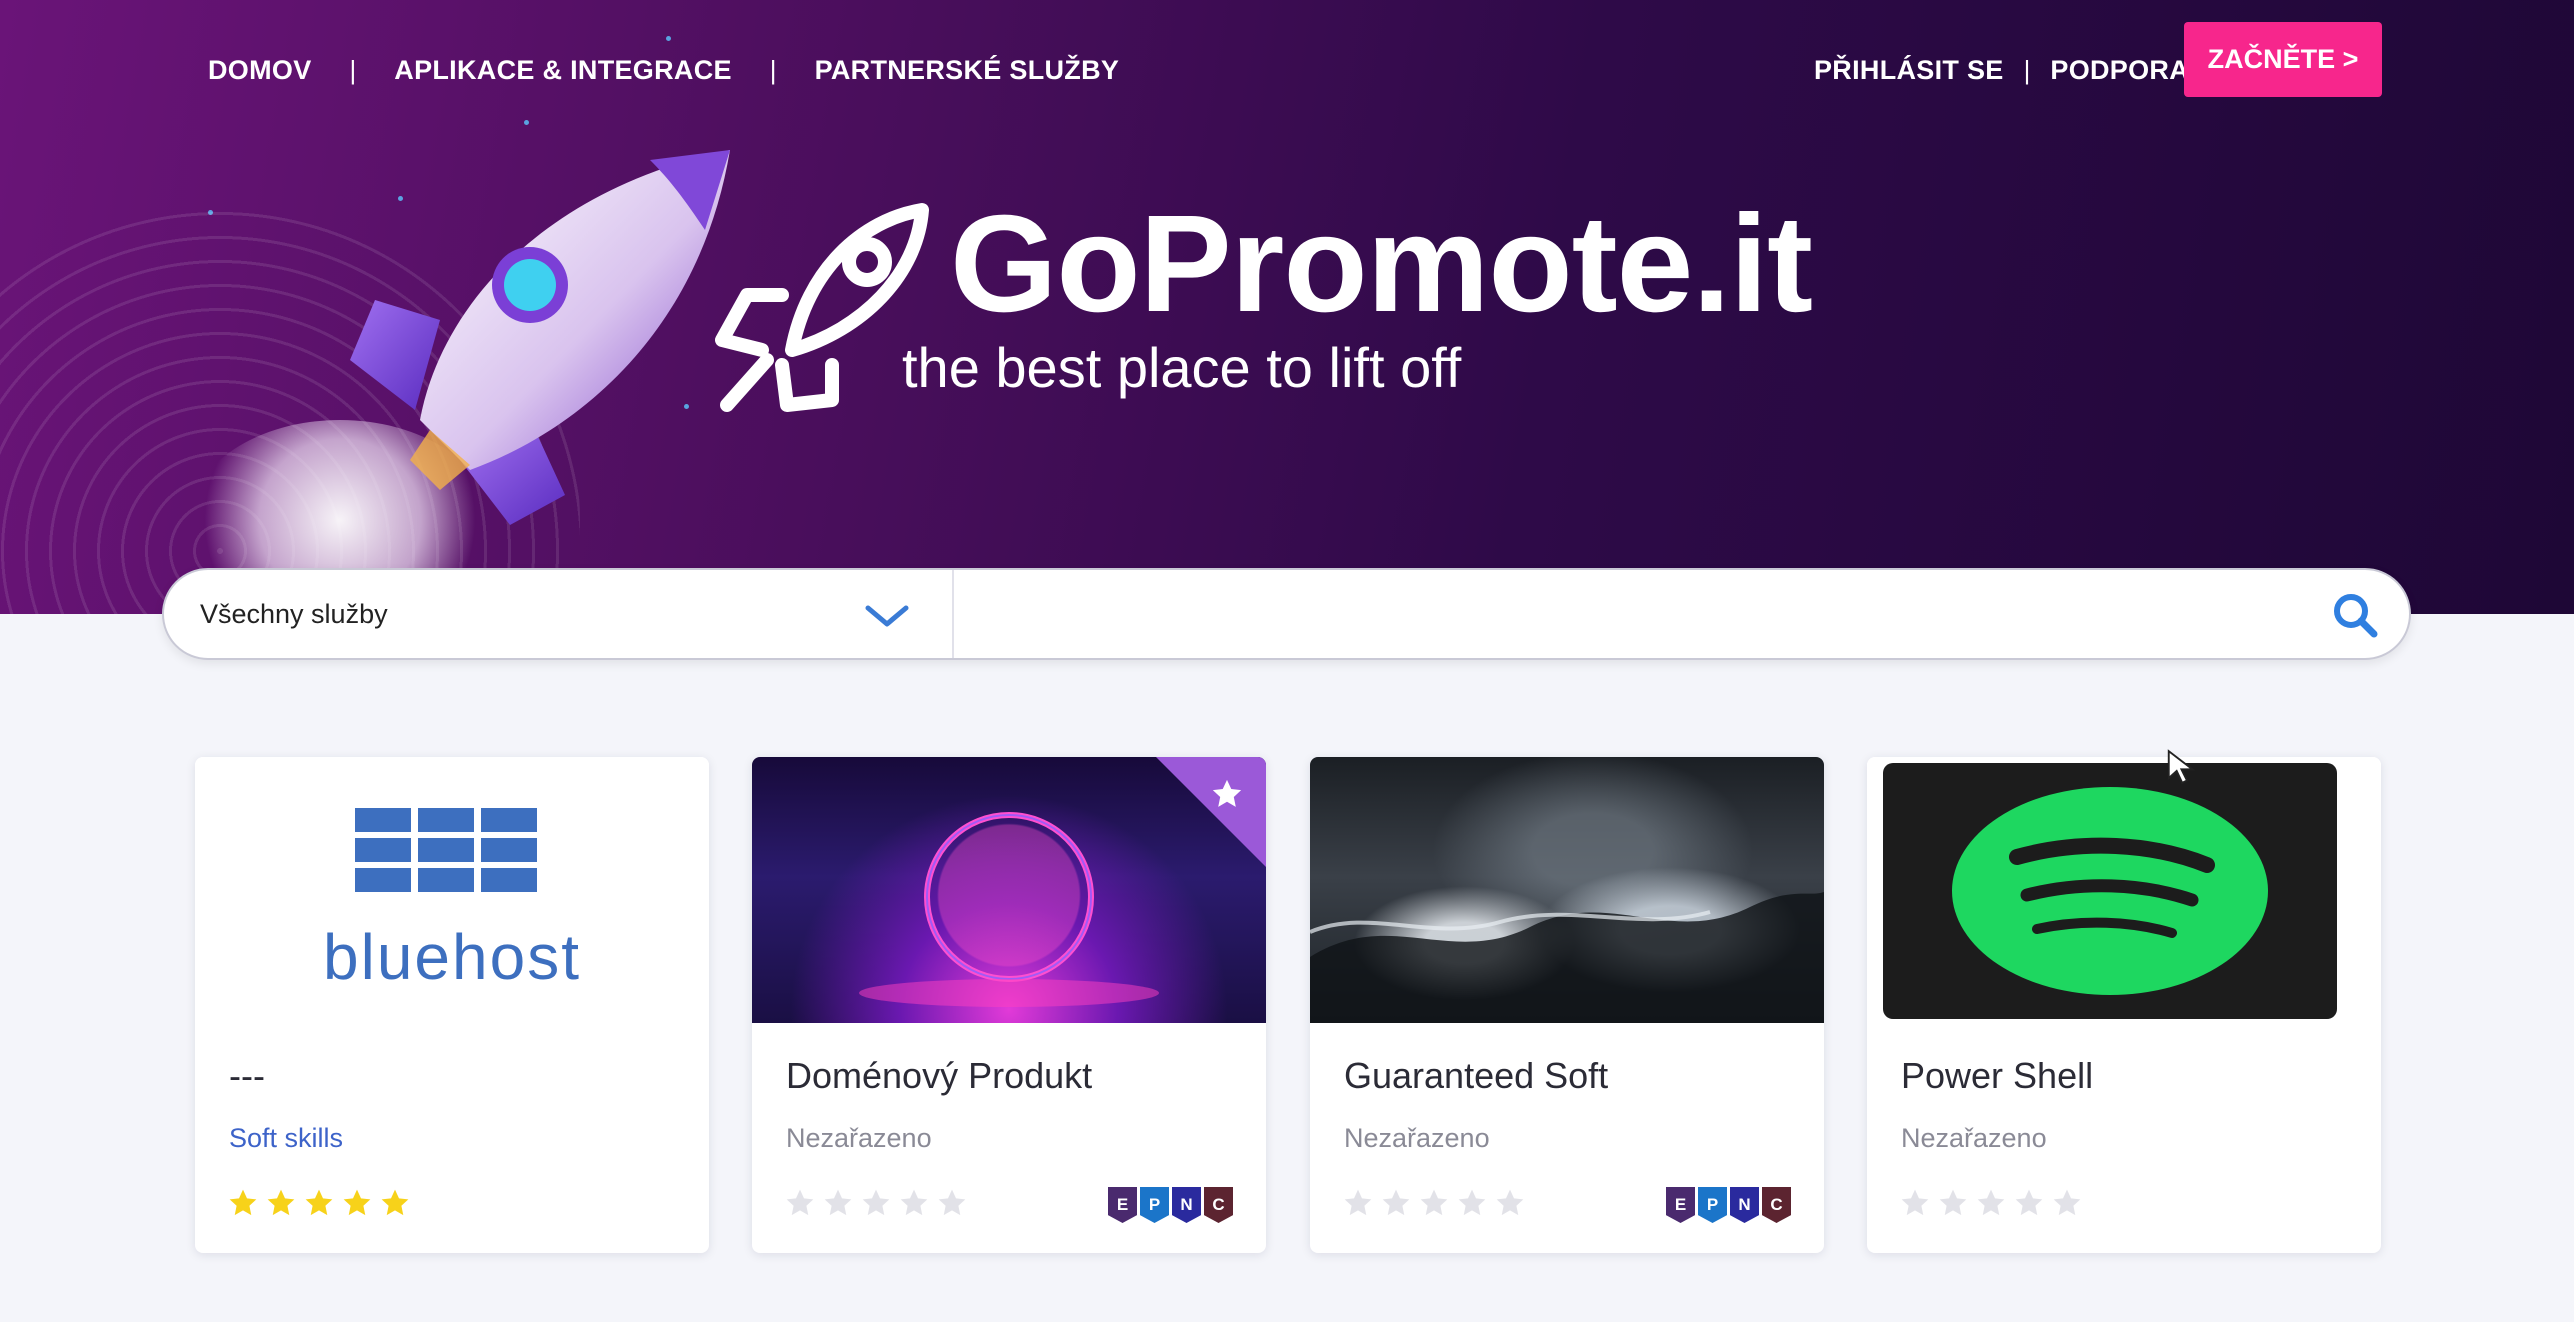  I want to click on account-nav: PŘIHLÁSIT SE | PODPORA, so click(2001, 70).